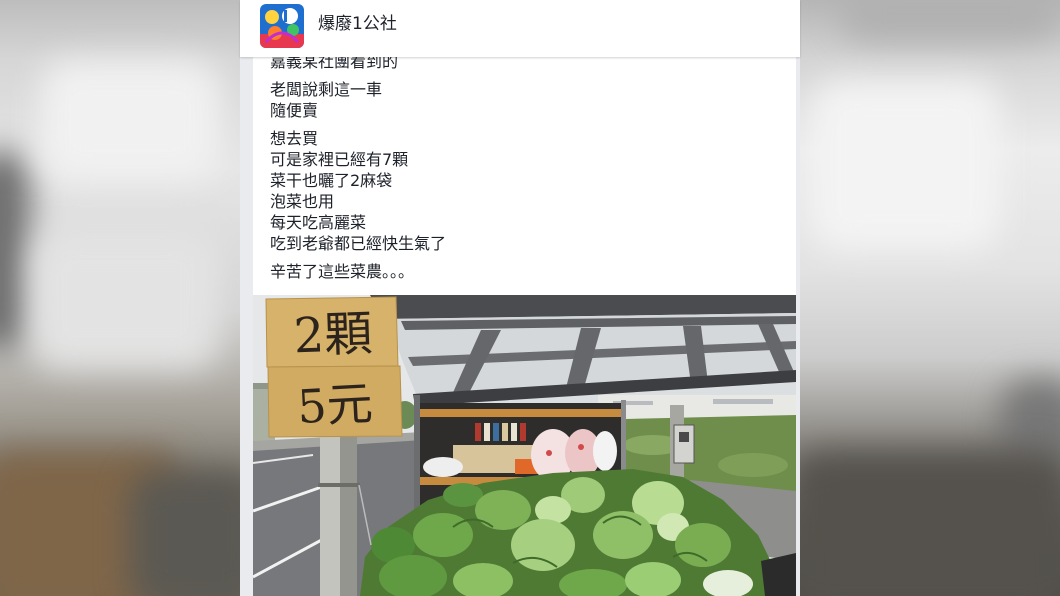 The image size is (1060, 596). I want to click on sign-text-quantity: 2顆, so click(333, 335).